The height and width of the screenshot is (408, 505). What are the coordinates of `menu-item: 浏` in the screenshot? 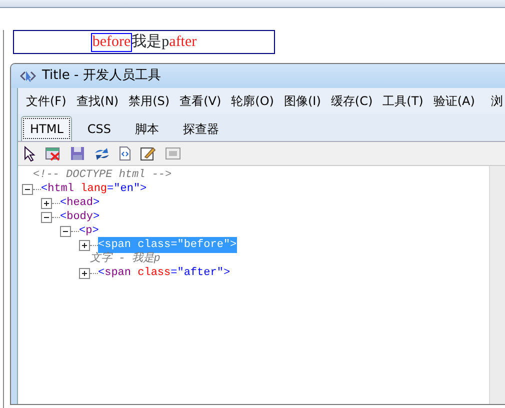 It's located at (495, 101).